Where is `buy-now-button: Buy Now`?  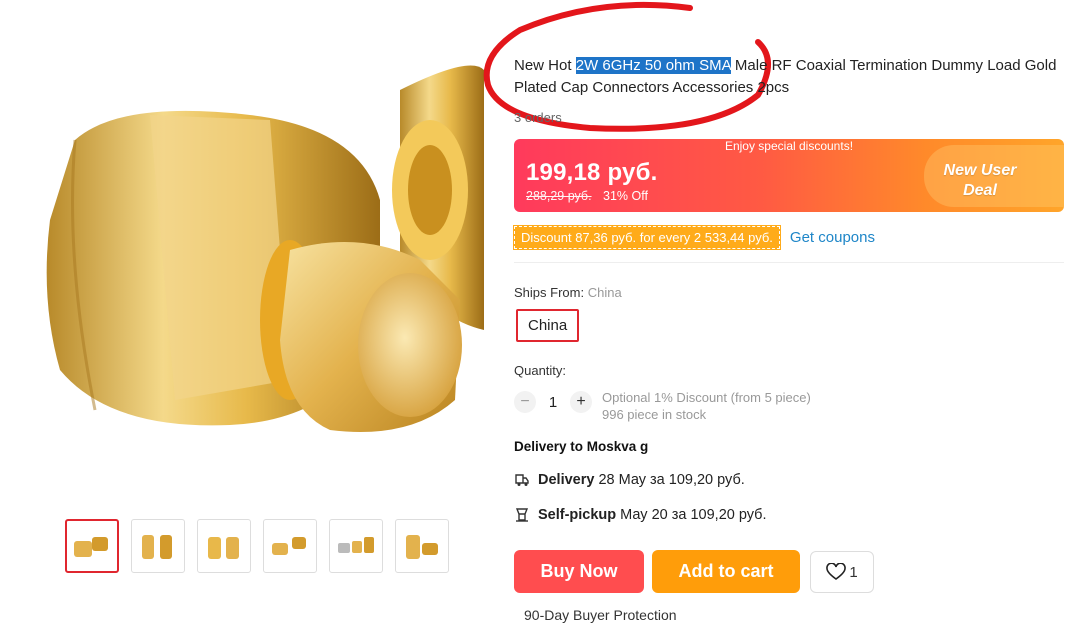 buy-now-button: Buy Now is located at coordinates (579, 571).